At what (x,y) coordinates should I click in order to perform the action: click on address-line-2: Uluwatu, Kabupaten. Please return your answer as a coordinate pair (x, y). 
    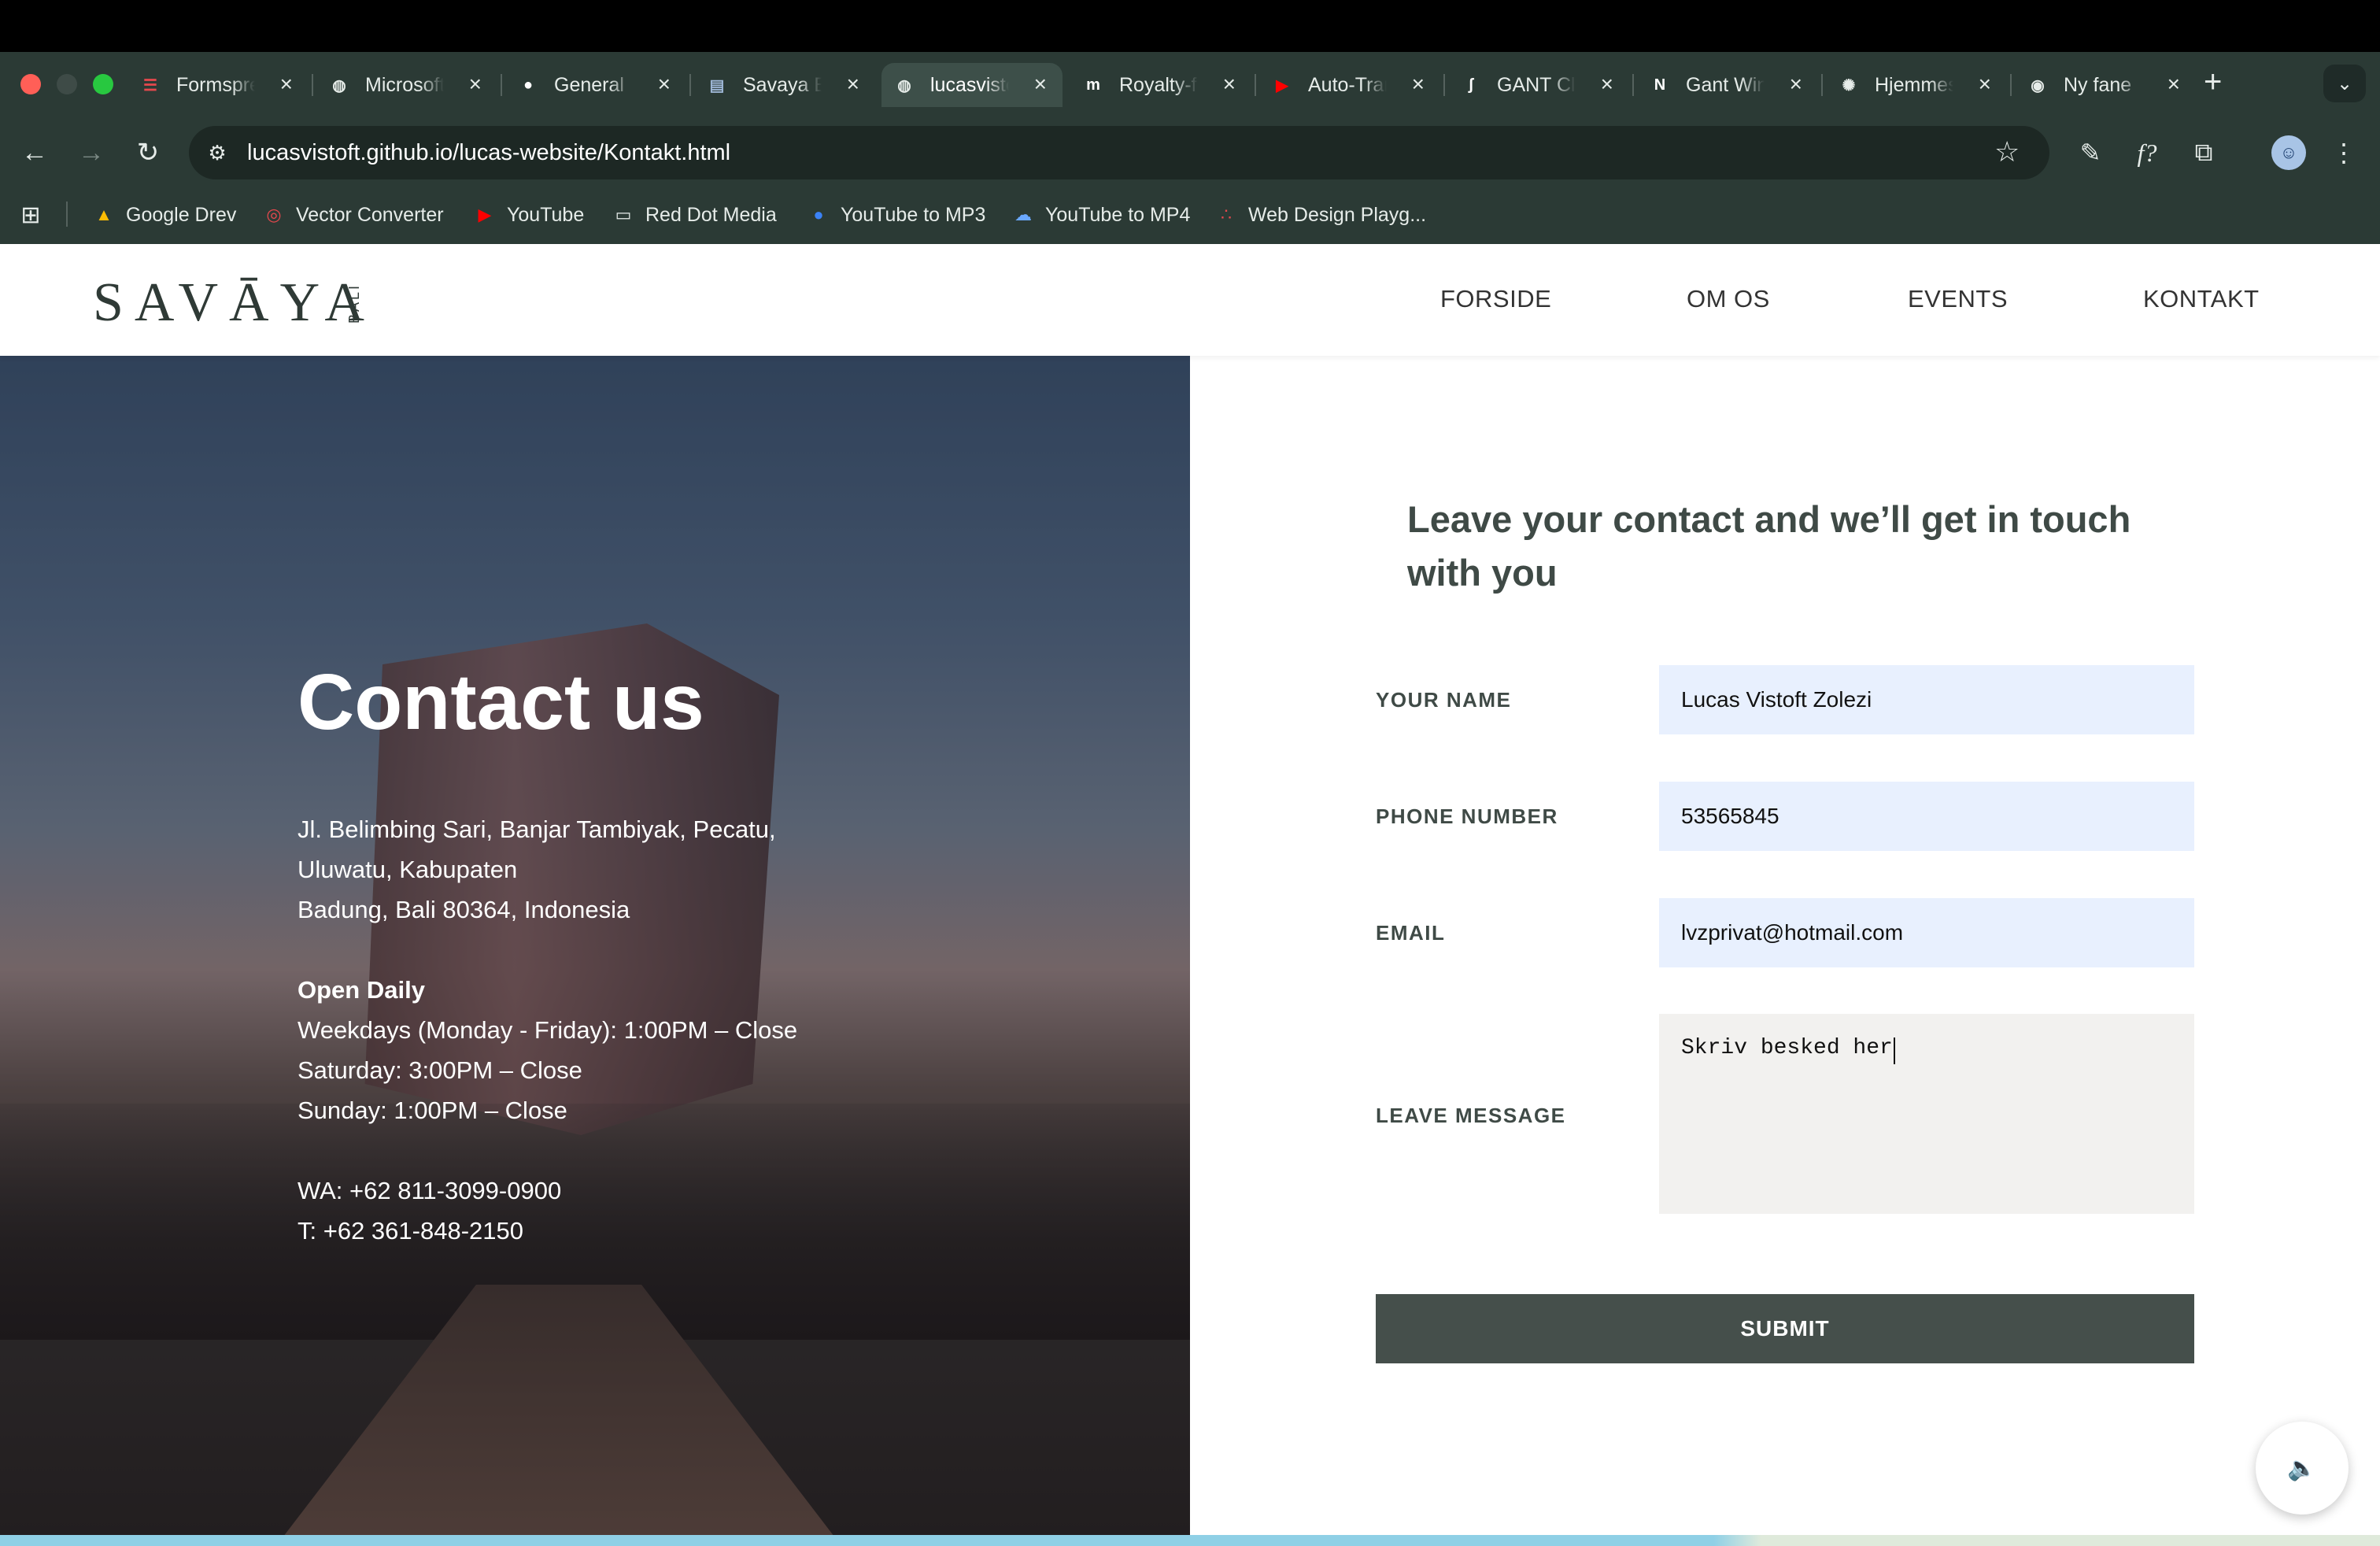
    Looking at the image, I should click on (408, 870).